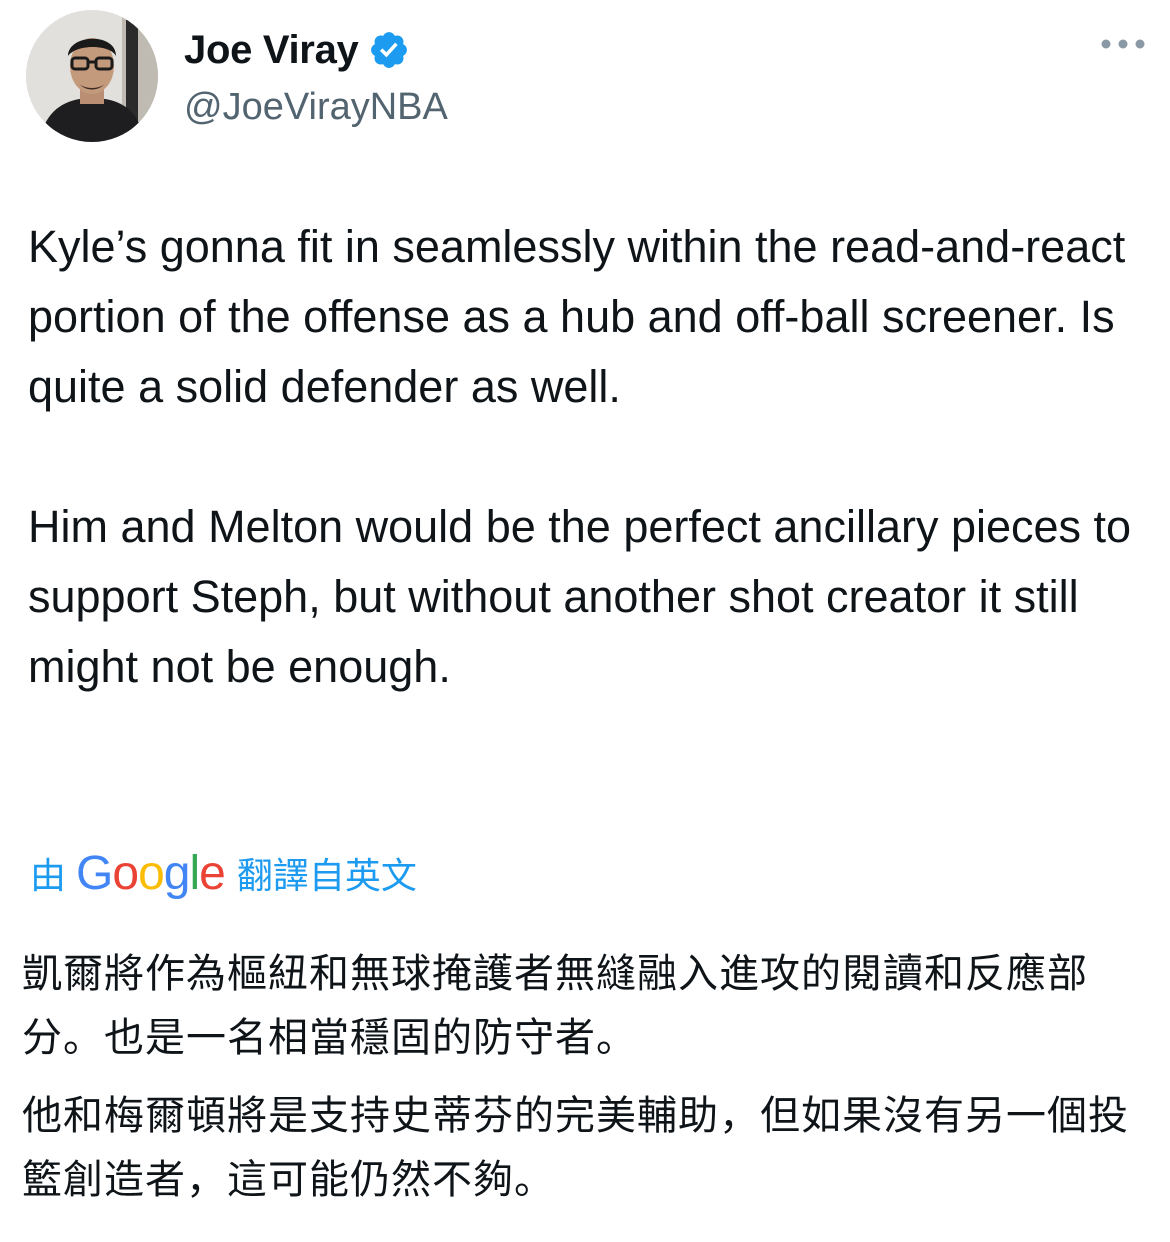 The height and width of the screenshot is (1242, 1170). I want to click on avatar, so click(92, 76).